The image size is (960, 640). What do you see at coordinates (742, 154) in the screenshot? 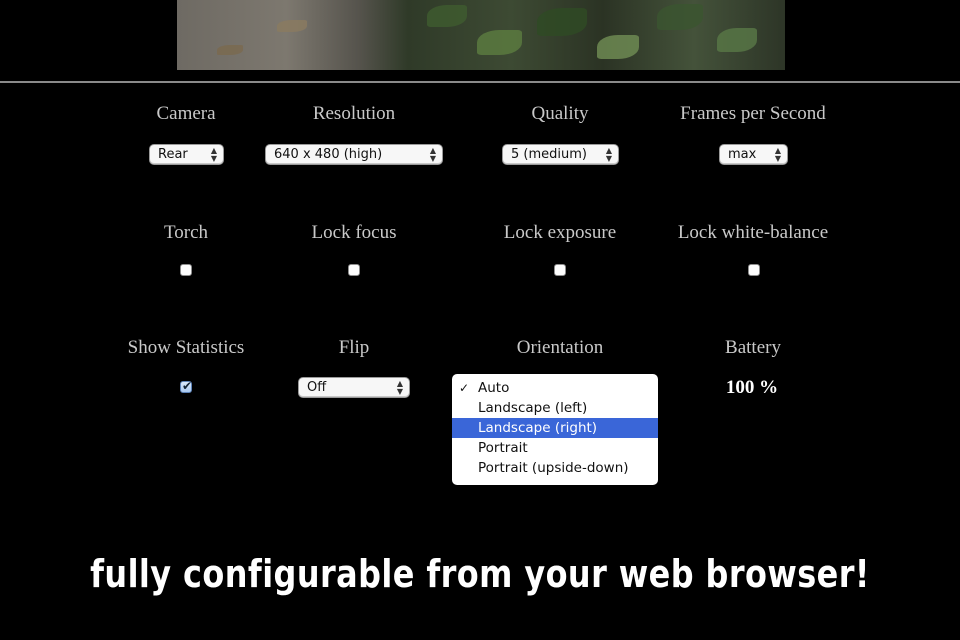
I see `fps-select-value: max` at bounding box center [742, 154].